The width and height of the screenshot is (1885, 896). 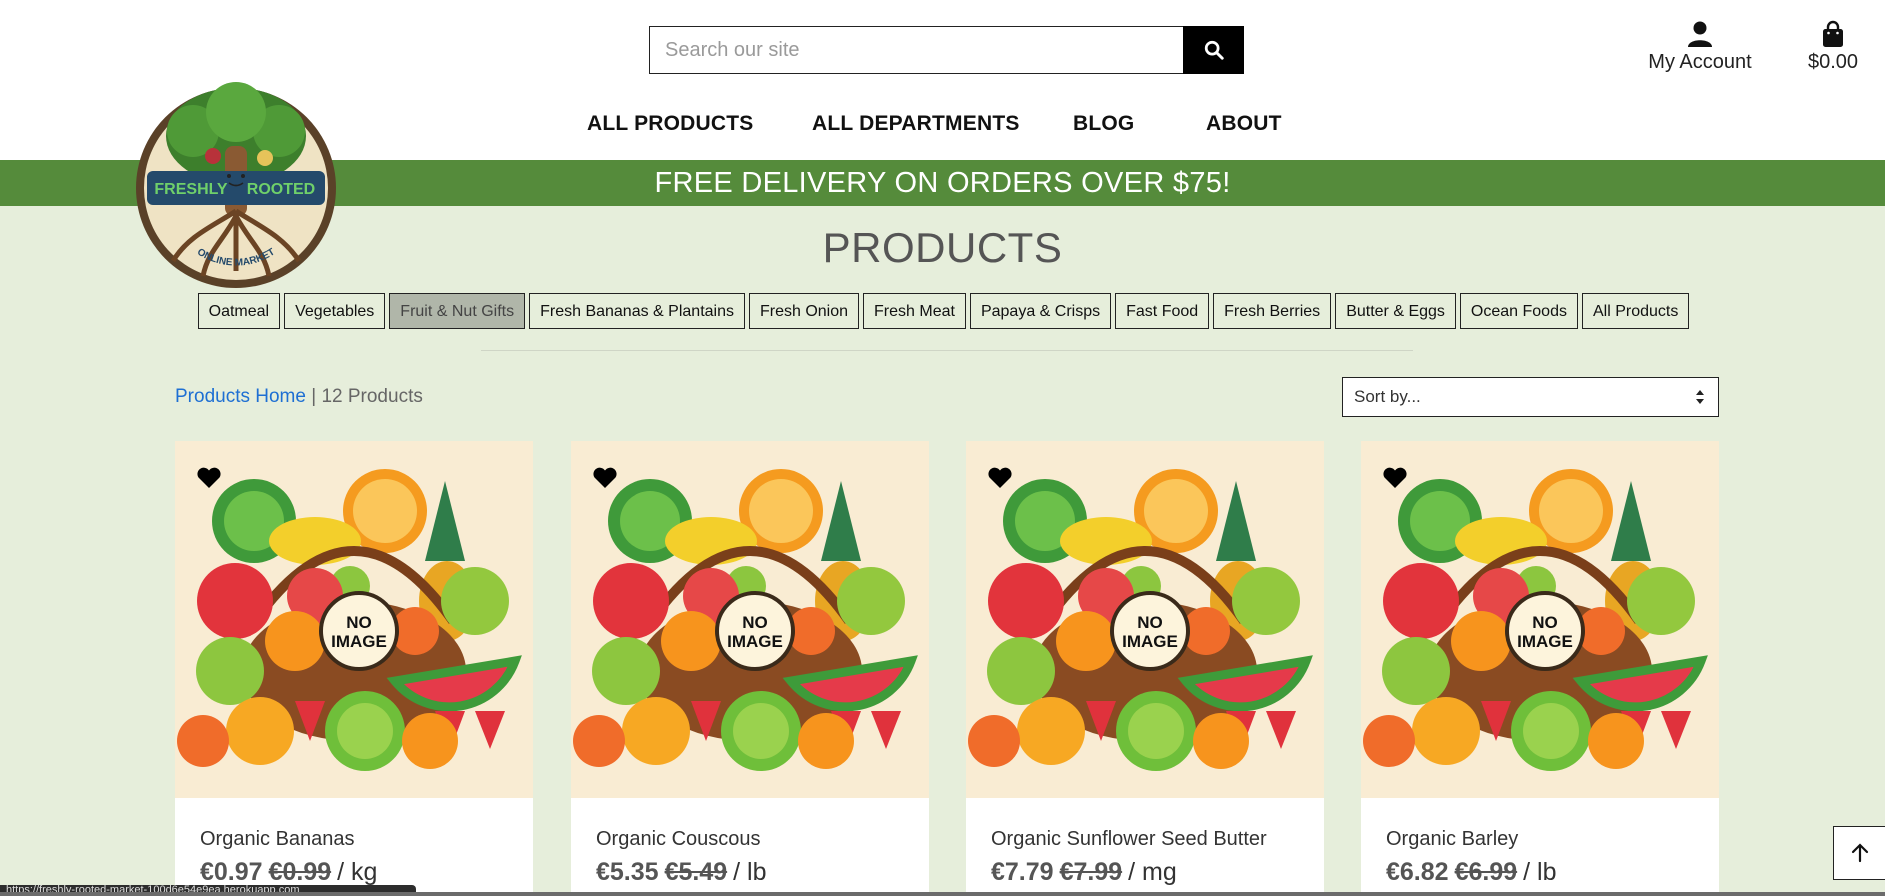 I want to click on nav-all-products: ALL PRODUCTS, so click(x=670, y=124).